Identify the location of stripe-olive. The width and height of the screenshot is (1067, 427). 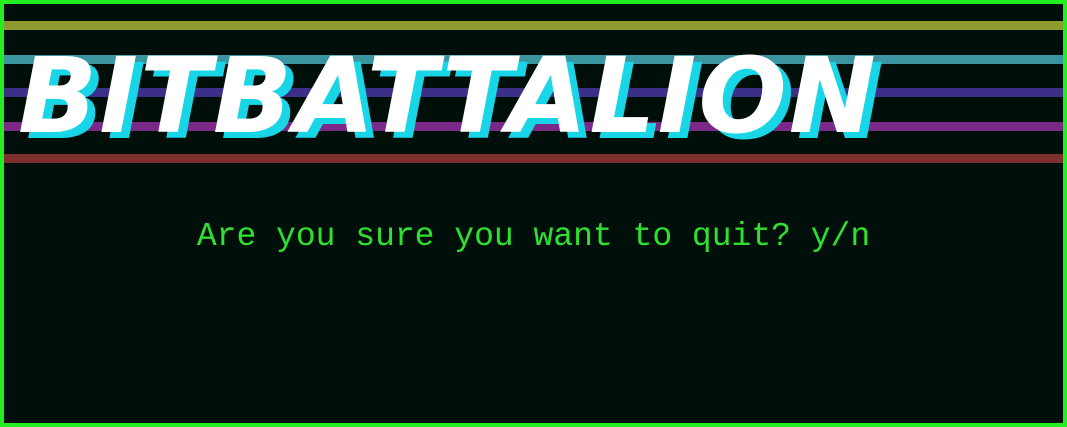
(533, 25).